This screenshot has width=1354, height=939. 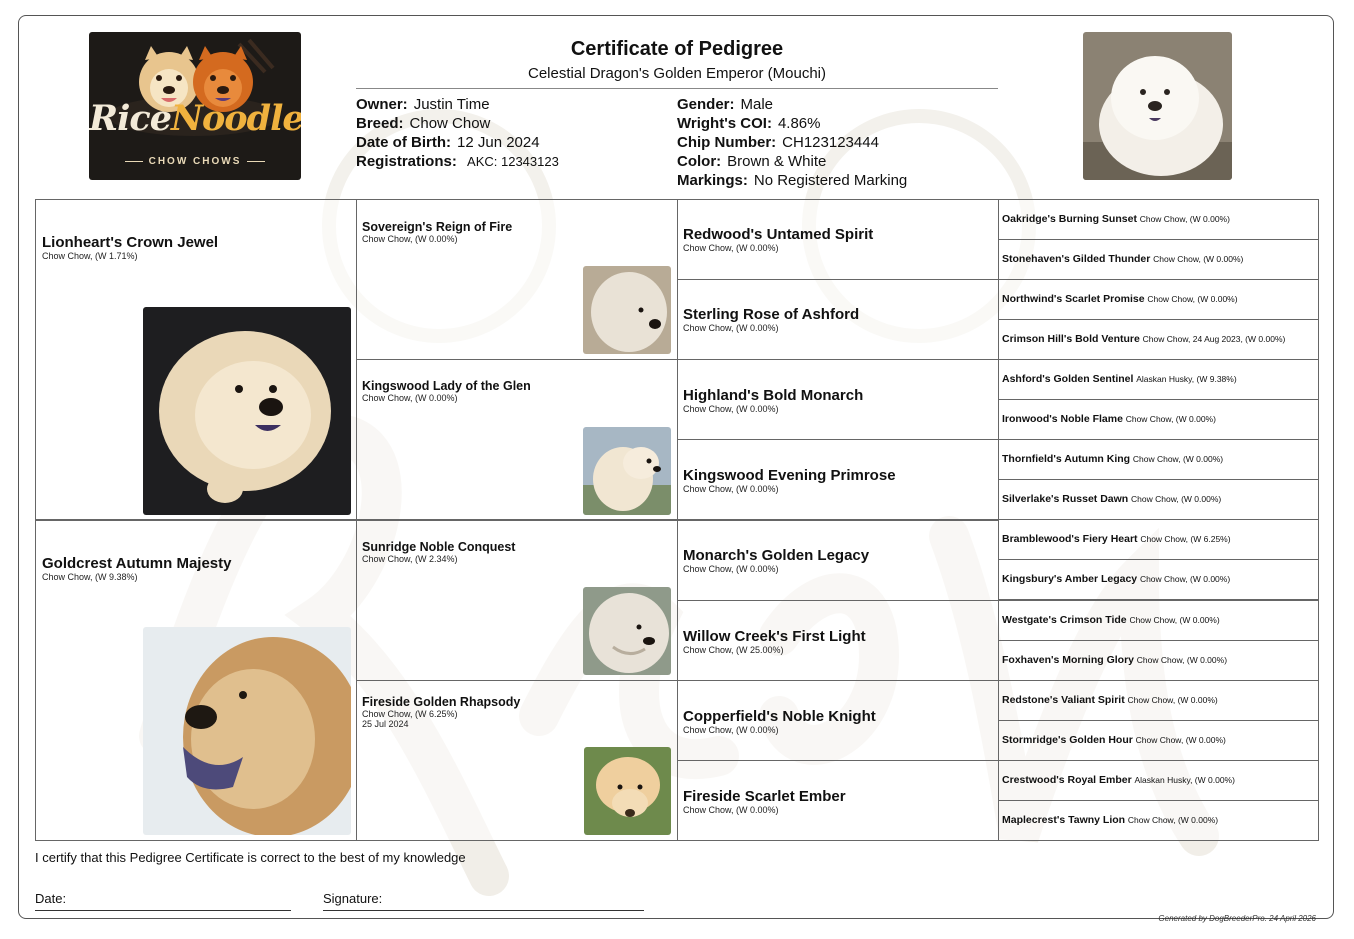 I want to click on sire-details: Chow Chow, (W 1.71%), so click(x=90, y=256).